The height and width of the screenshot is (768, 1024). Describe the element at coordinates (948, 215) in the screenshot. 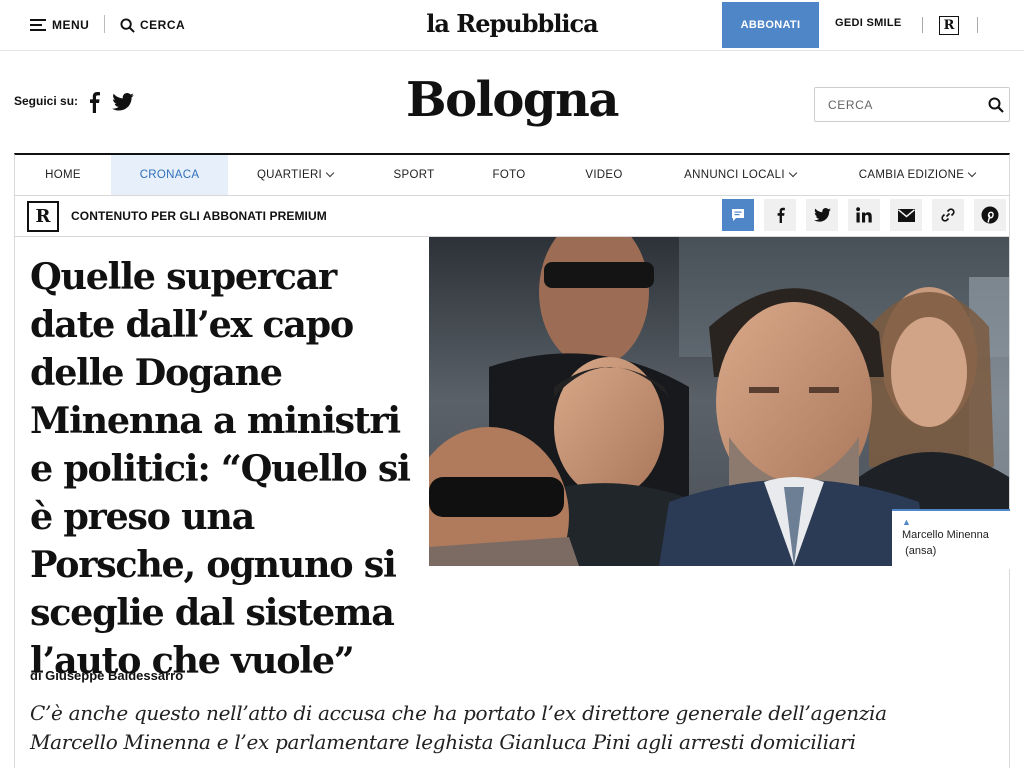

I see `link-icon` at that location.